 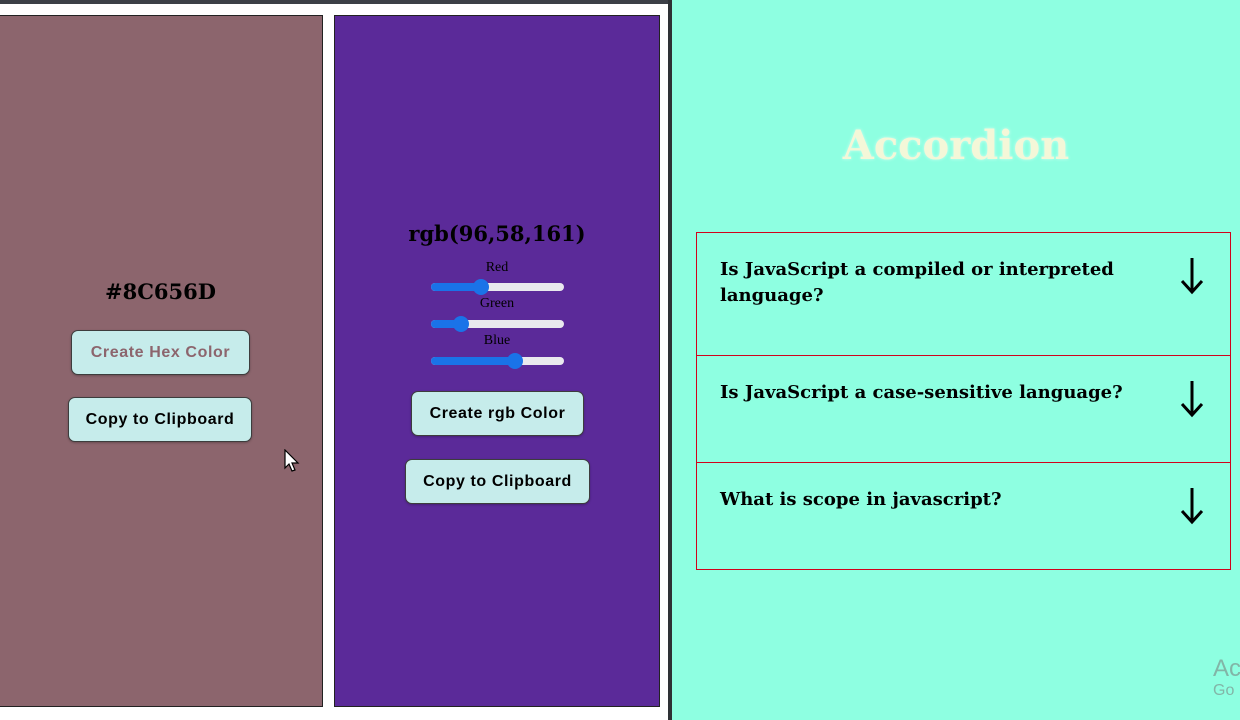 What do you see at coordinates (963, 516) in the screenshot?
I see `accordion-item: What is scope in javascript?` at bounding box center [963, 516].